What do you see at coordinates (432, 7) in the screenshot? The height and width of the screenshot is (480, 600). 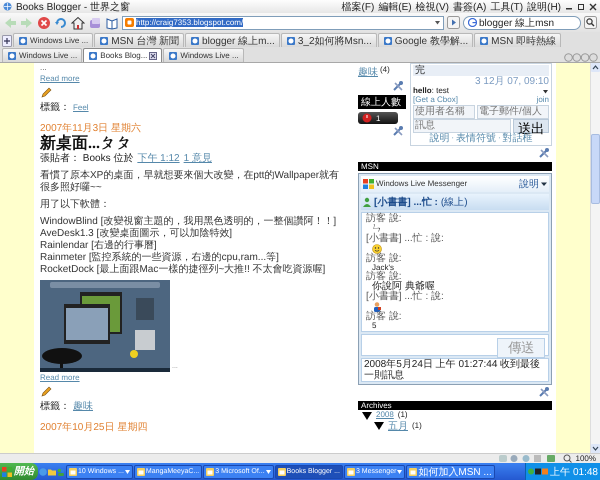 I see `menu-item: 檢視(V)` at bounding box center [432, 7].